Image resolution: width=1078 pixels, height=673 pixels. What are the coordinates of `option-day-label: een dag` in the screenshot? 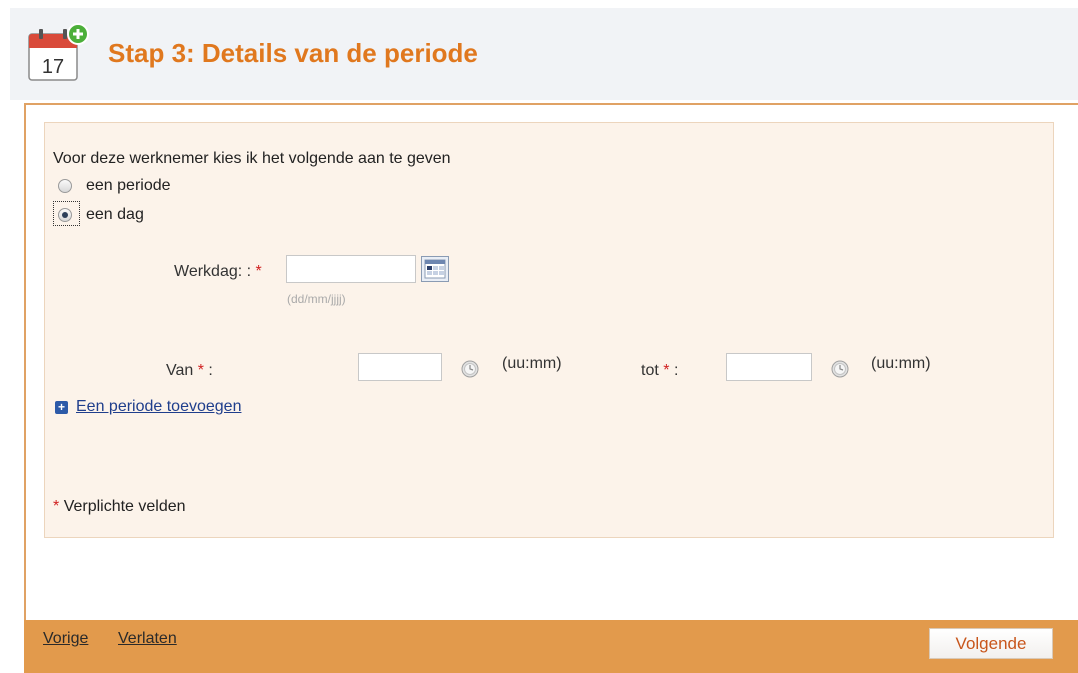 It's located at (115, 214).